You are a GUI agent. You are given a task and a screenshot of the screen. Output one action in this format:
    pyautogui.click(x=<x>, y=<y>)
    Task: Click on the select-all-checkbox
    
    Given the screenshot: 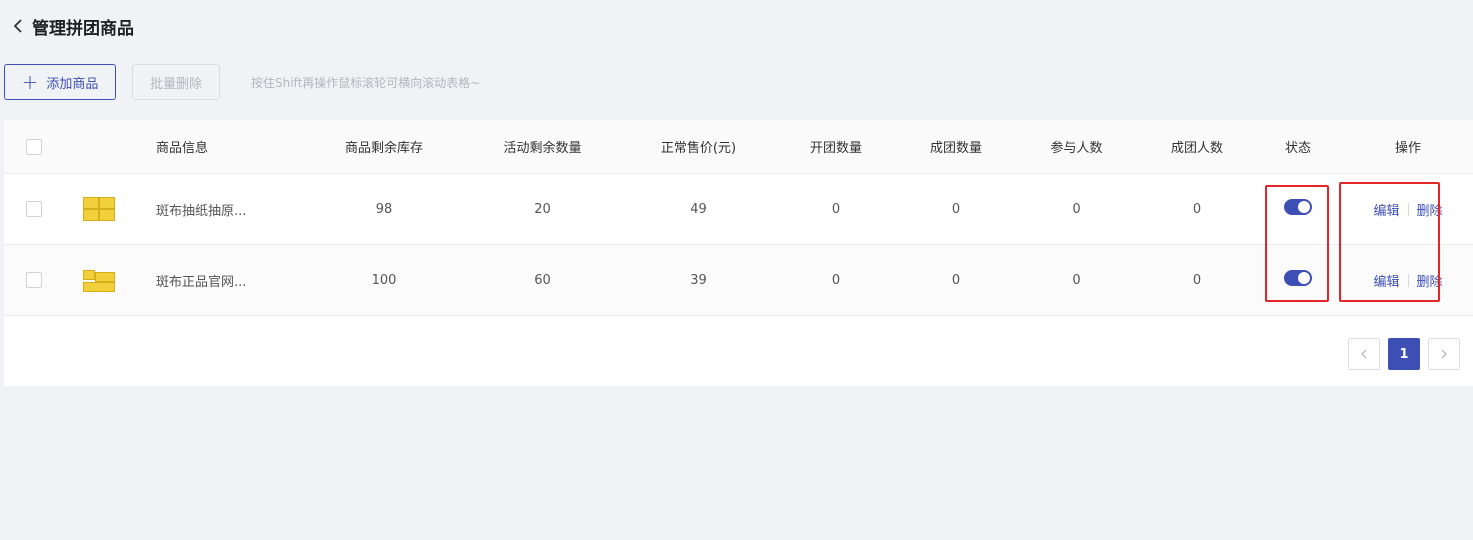 What is the action you would take?
    pyautogui.click(x=34, y=146)
    